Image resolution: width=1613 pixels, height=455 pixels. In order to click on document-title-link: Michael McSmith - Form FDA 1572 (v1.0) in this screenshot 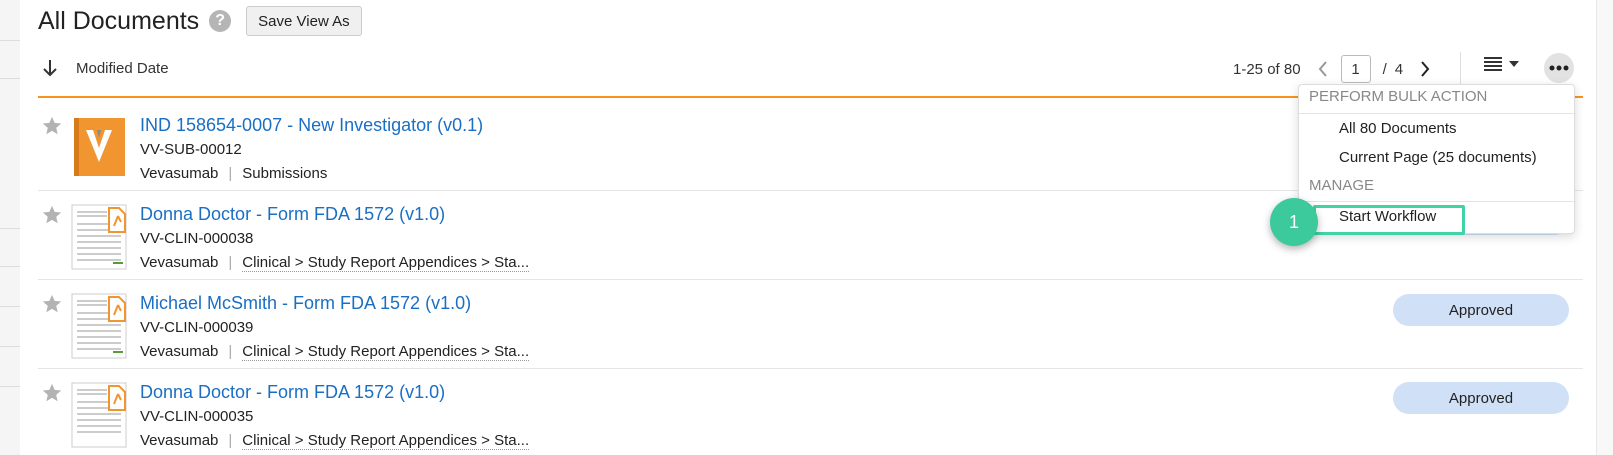, I will do `click(305, 303)`.